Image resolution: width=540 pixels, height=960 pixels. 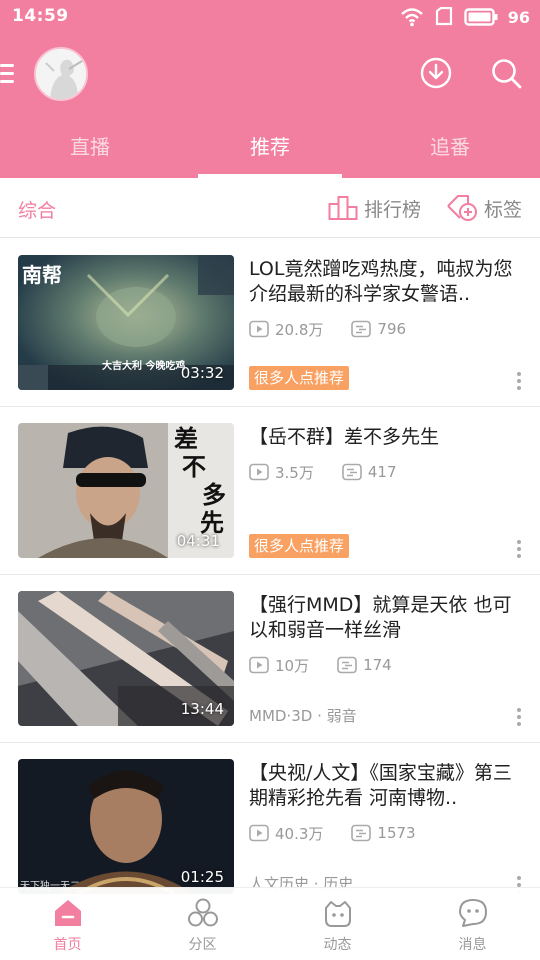 I want to click on danmaku-count: 417, so click(x=382, y=472).